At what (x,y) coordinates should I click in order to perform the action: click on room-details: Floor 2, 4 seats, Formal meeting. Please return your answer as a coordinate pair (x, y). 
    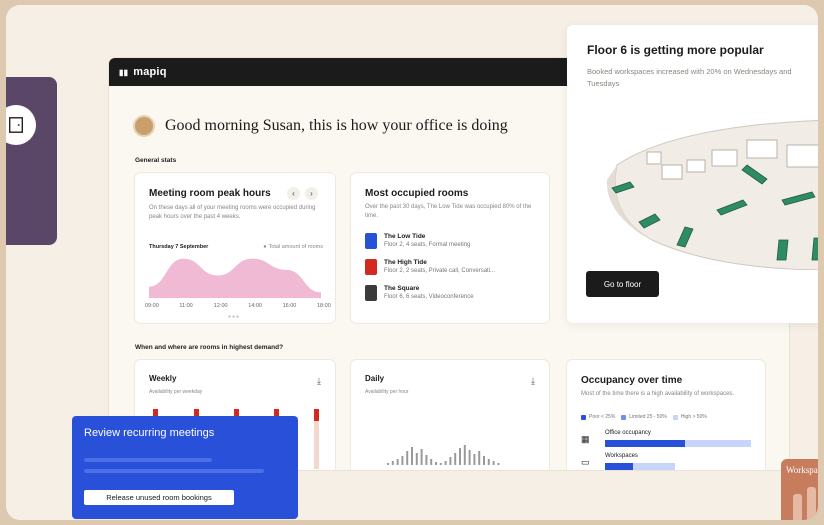
    Looking at the image, I should click on (427, 245).